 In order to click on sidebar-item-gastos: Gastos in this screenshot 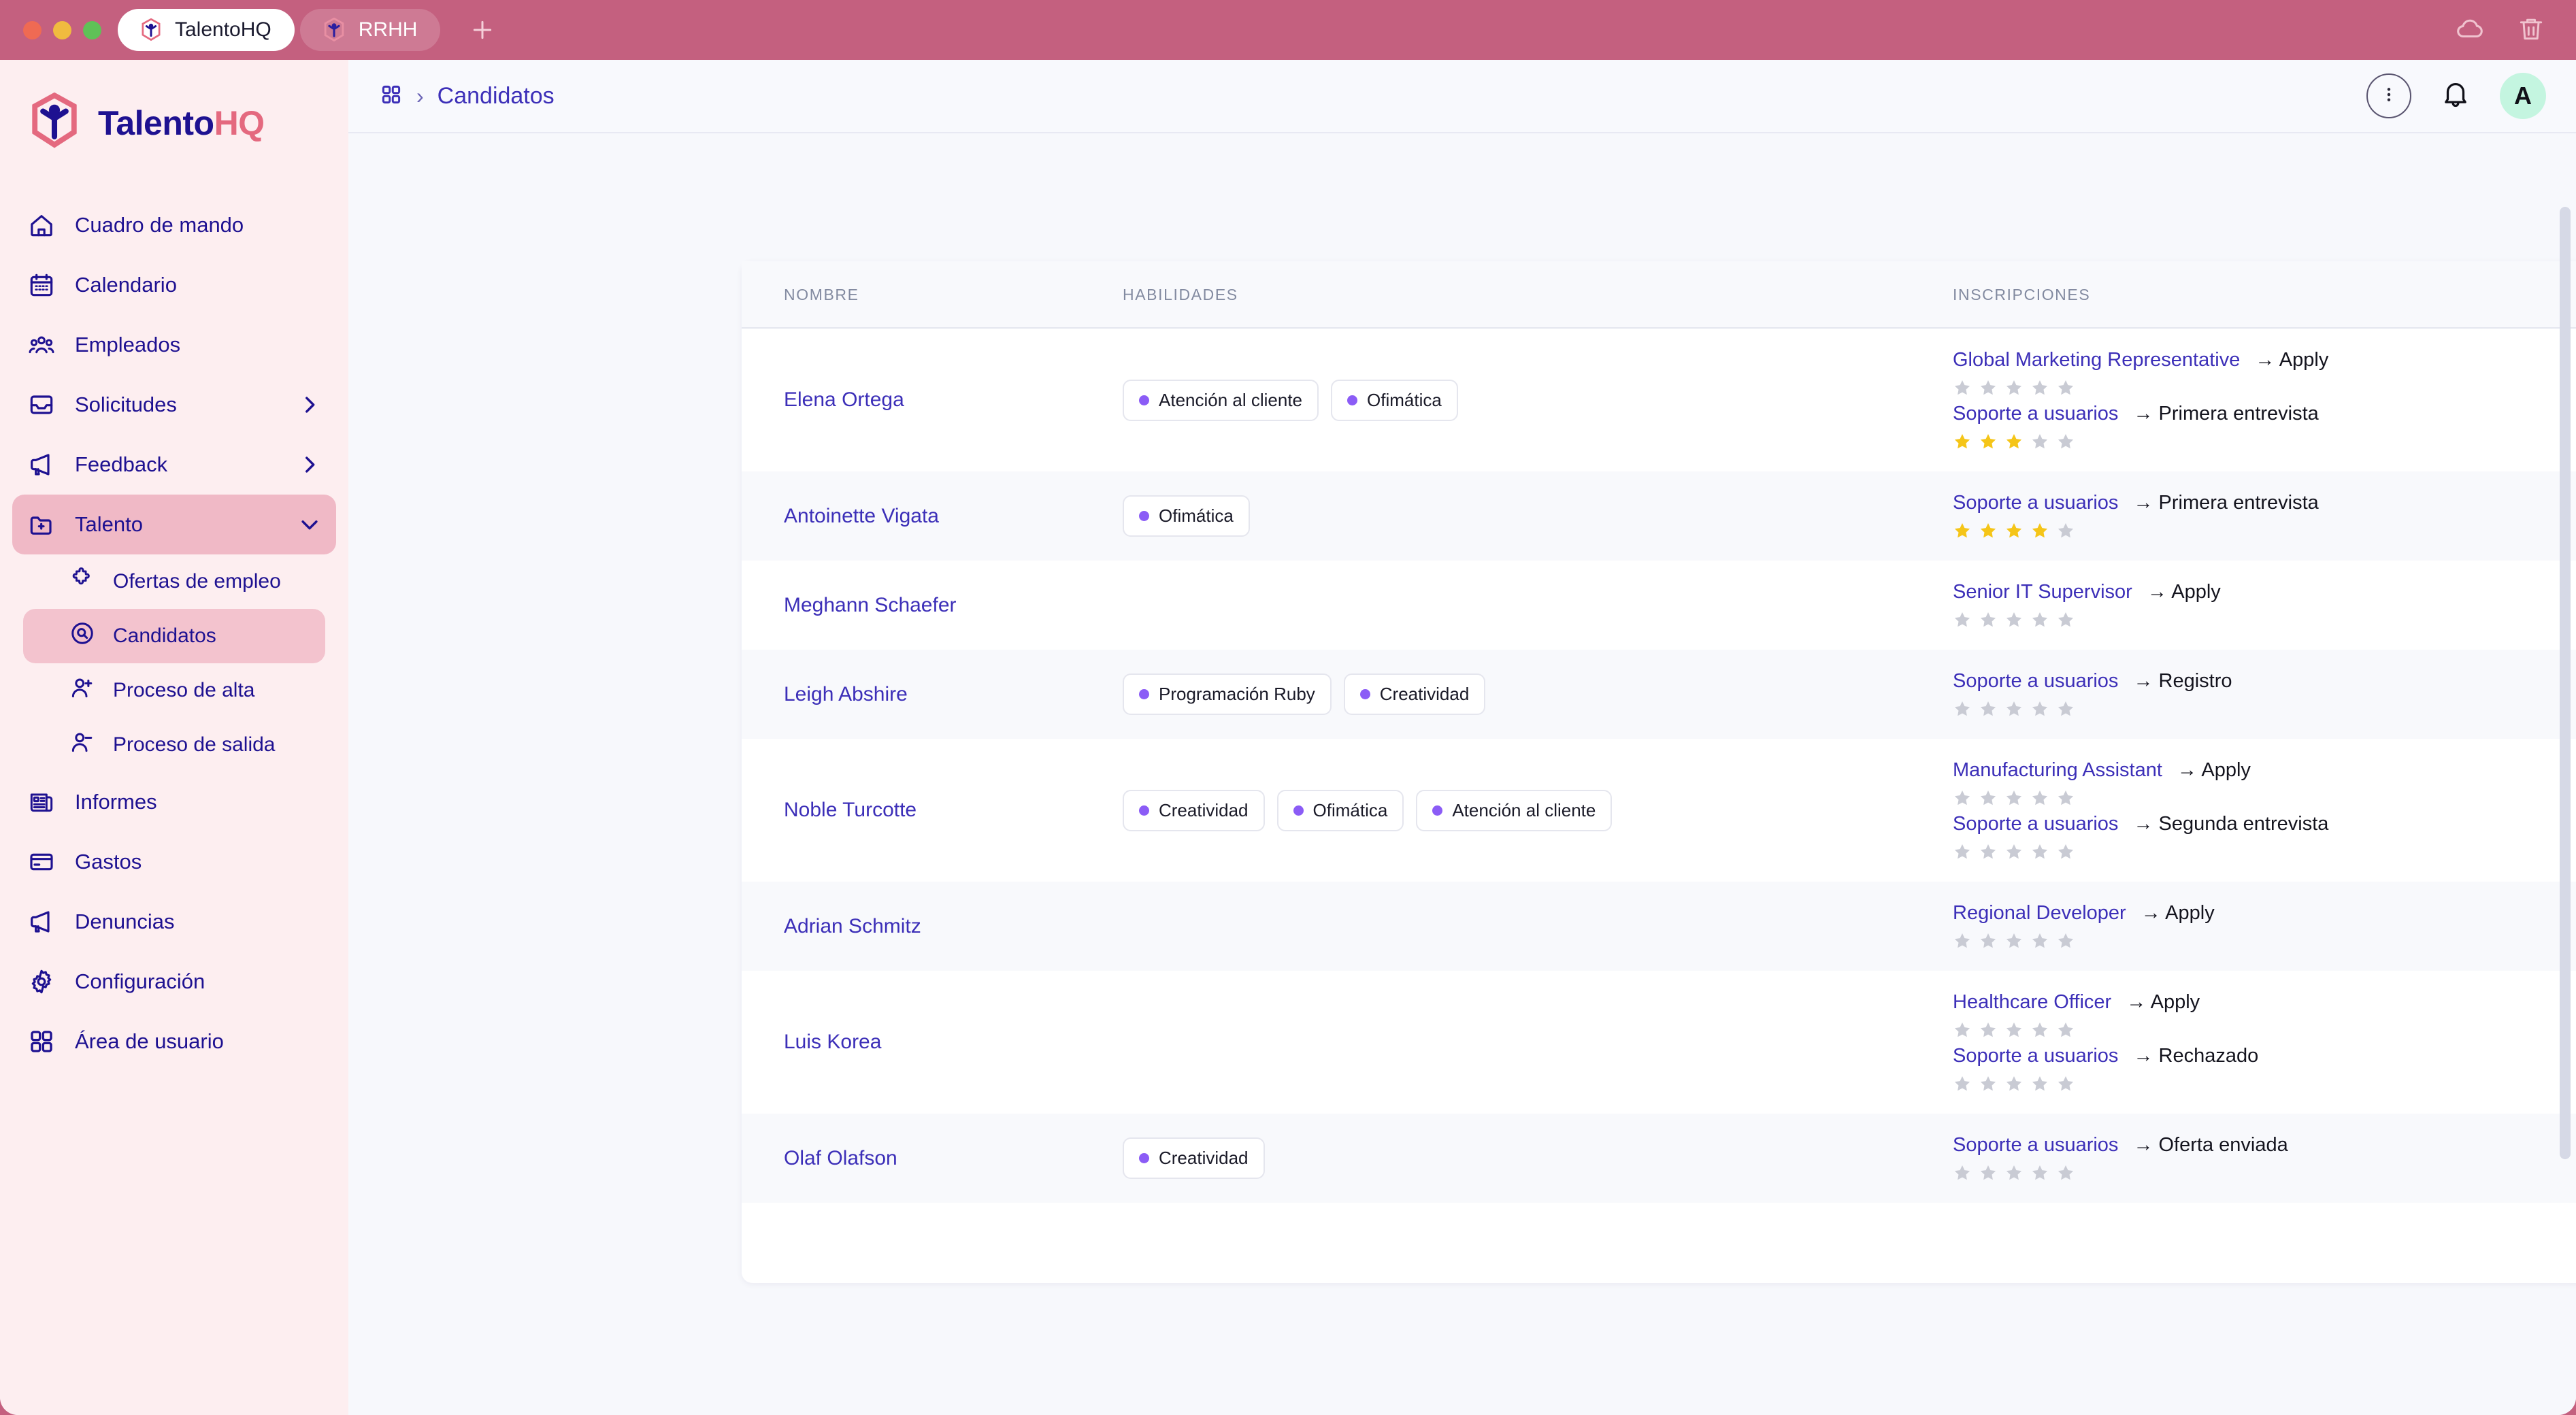, I will do `click(174, 862)`.